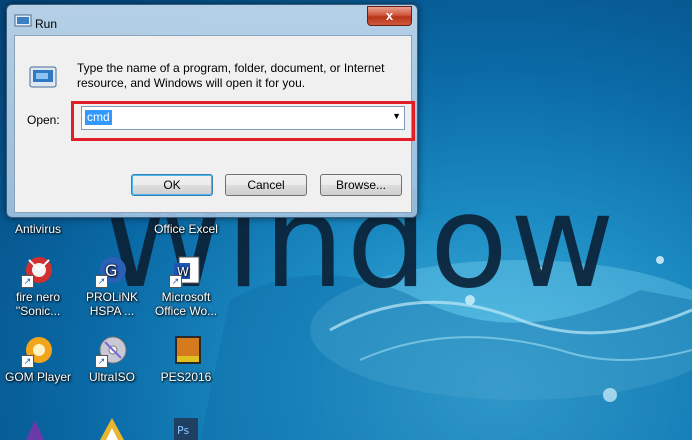 This screenshot has width=692, height=440. I want to click on cancel-button: Cancel, so click(266, 185).